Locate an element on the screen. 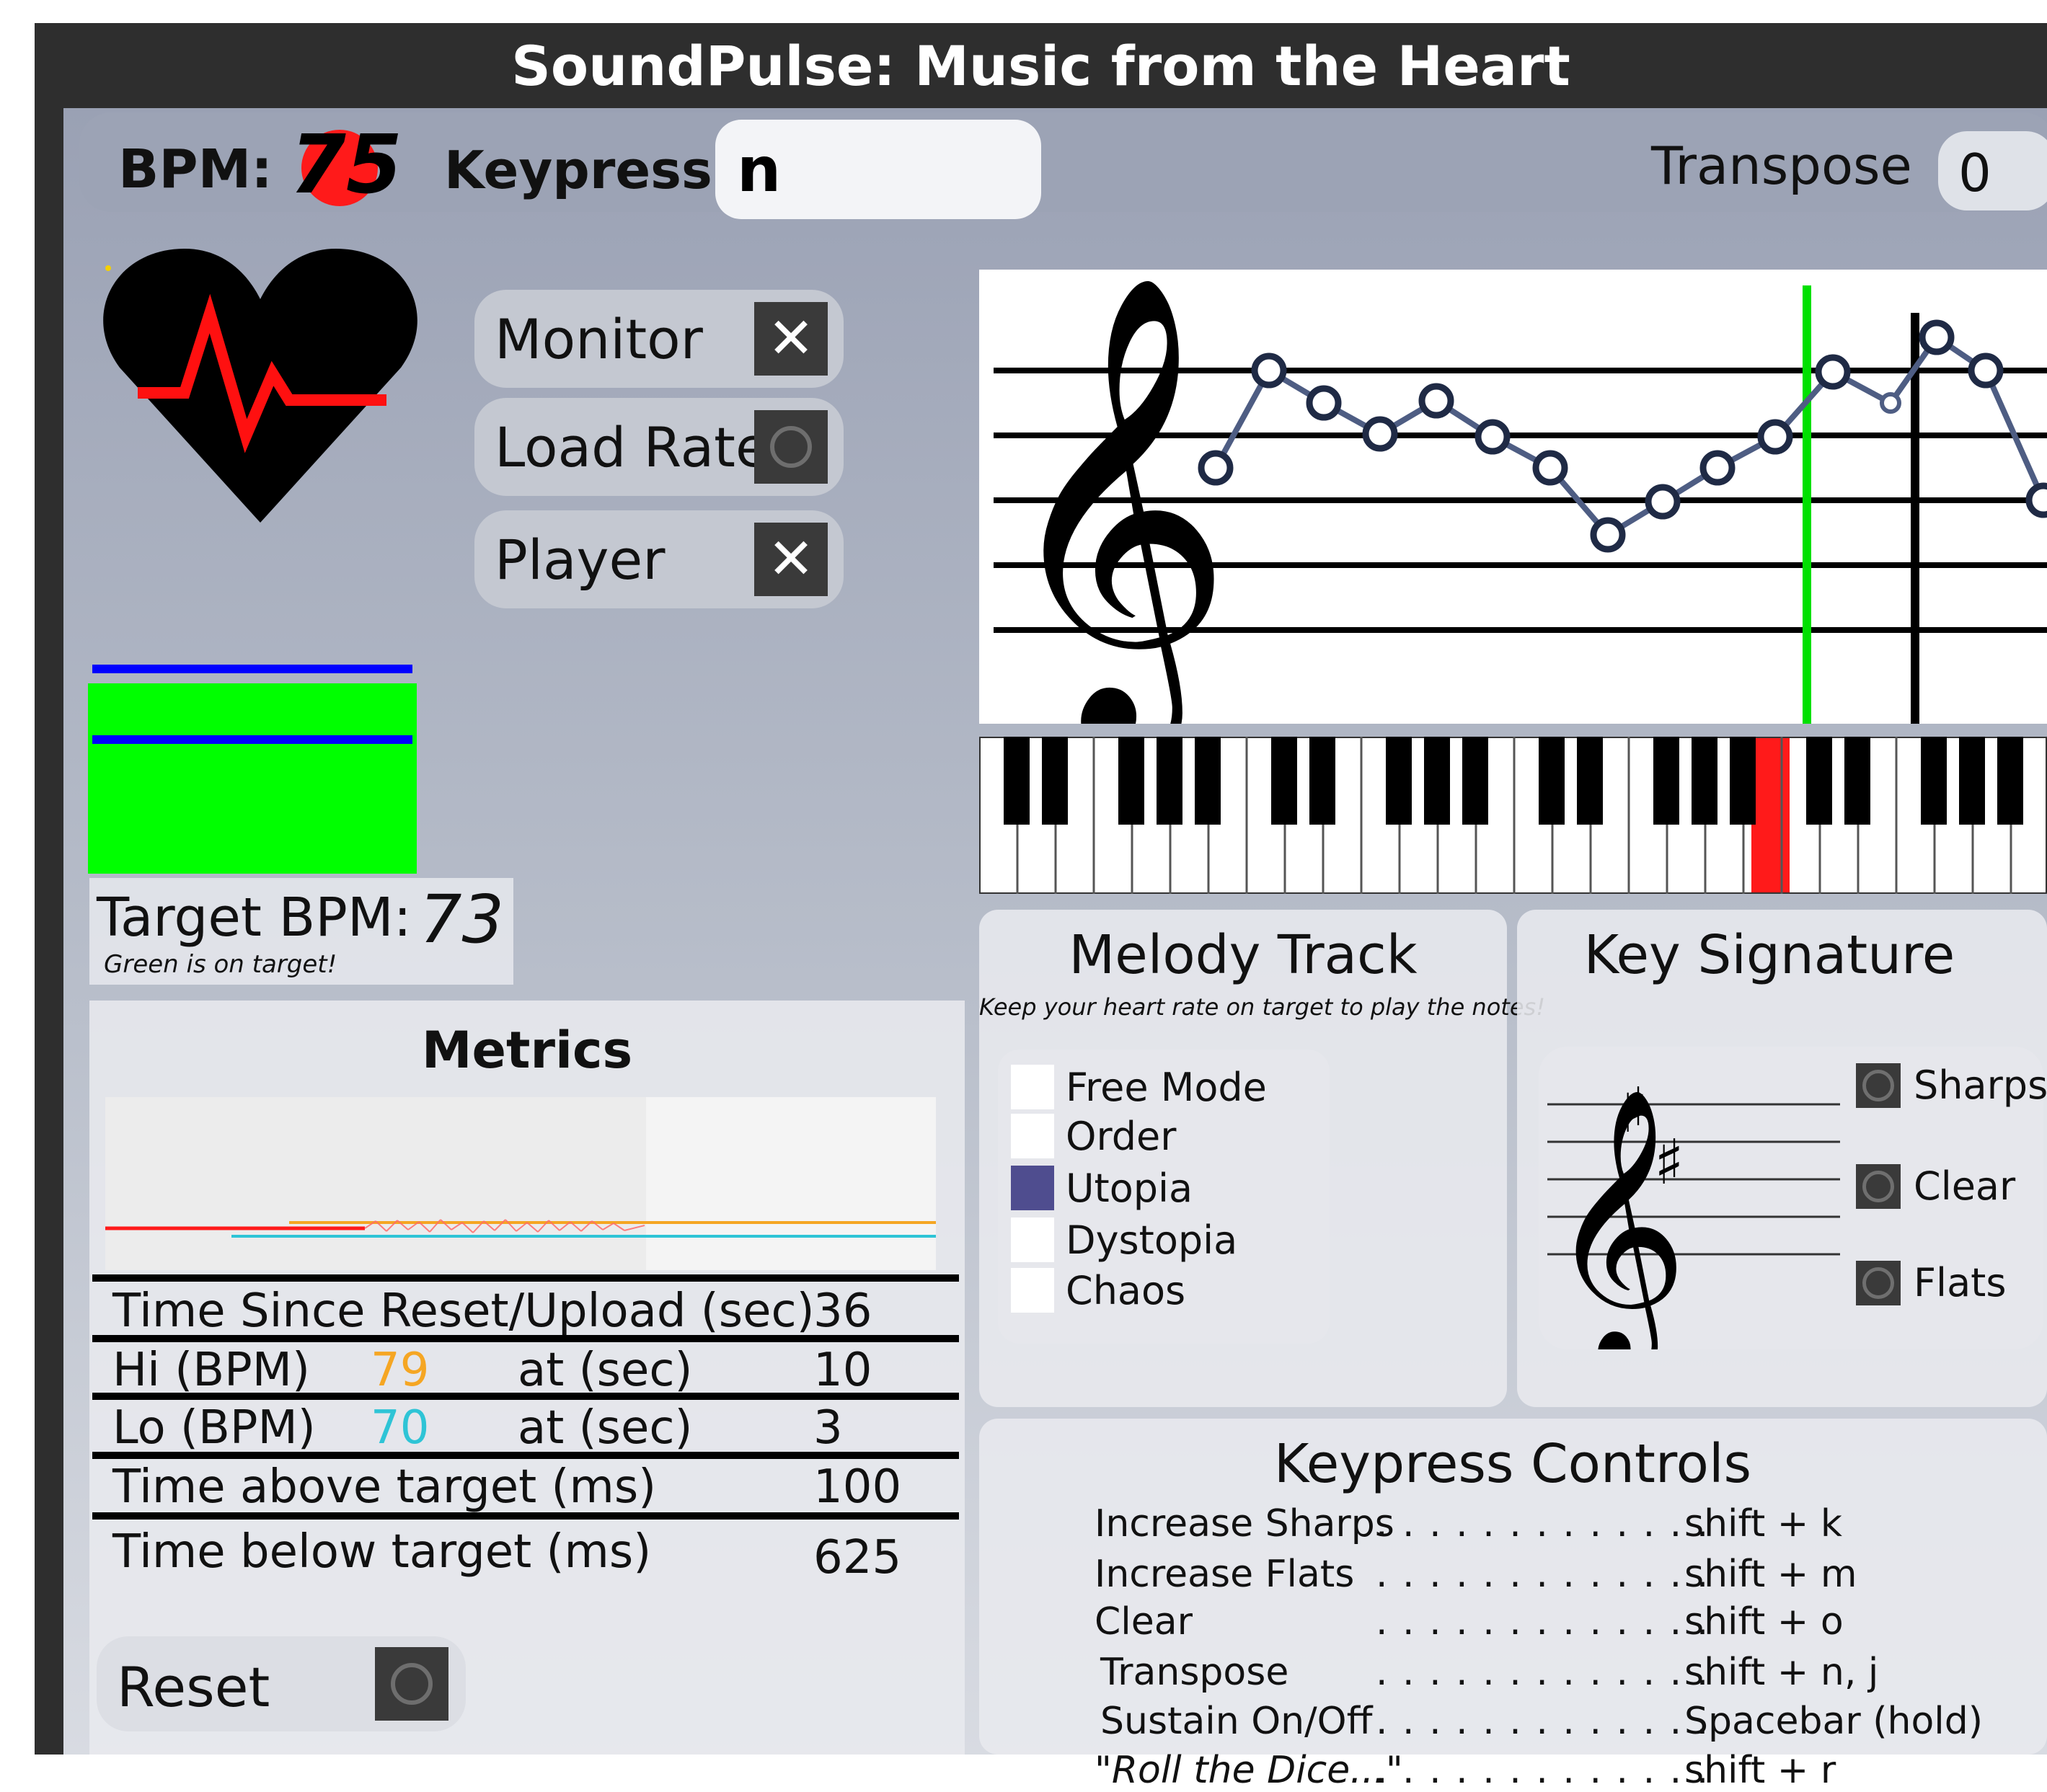  hi-value: 79 is located at coordinates (400, 1370).